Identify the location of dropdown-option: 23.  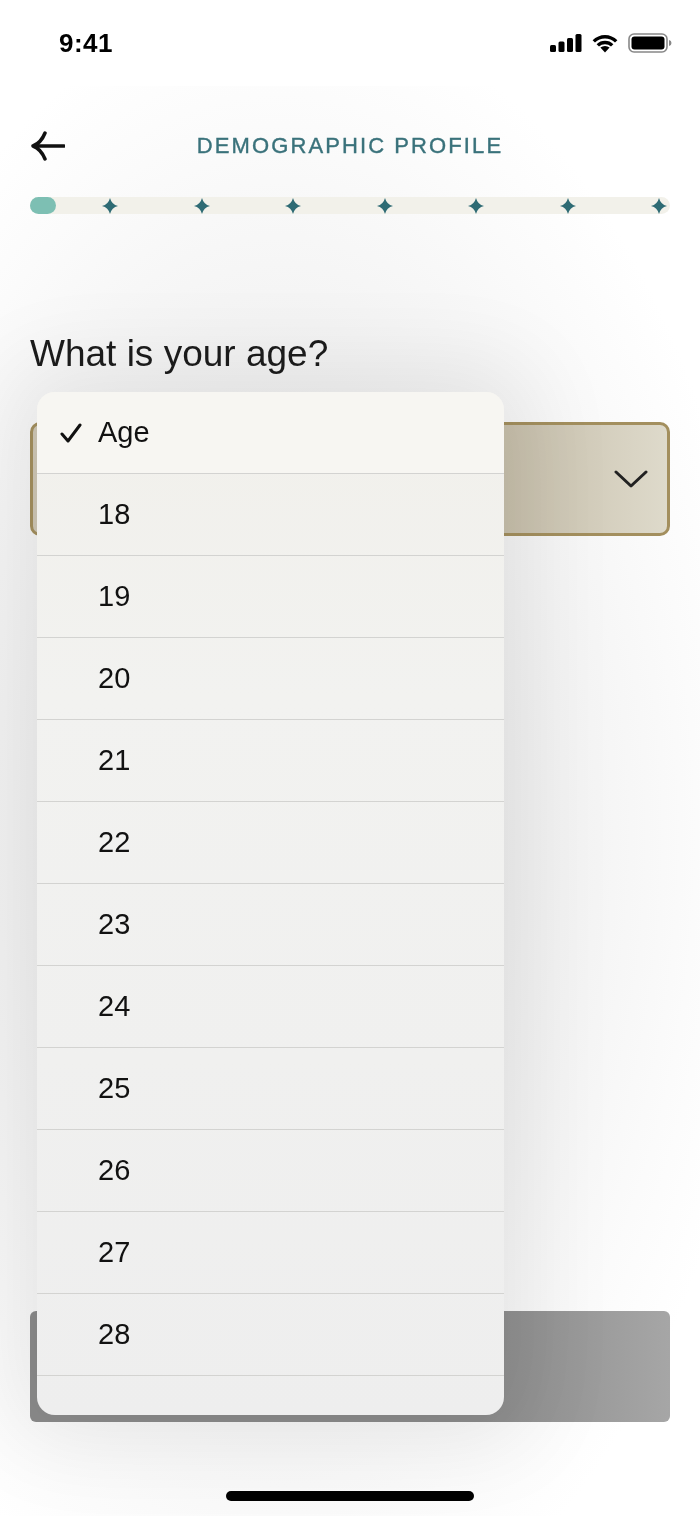
(270, 925).